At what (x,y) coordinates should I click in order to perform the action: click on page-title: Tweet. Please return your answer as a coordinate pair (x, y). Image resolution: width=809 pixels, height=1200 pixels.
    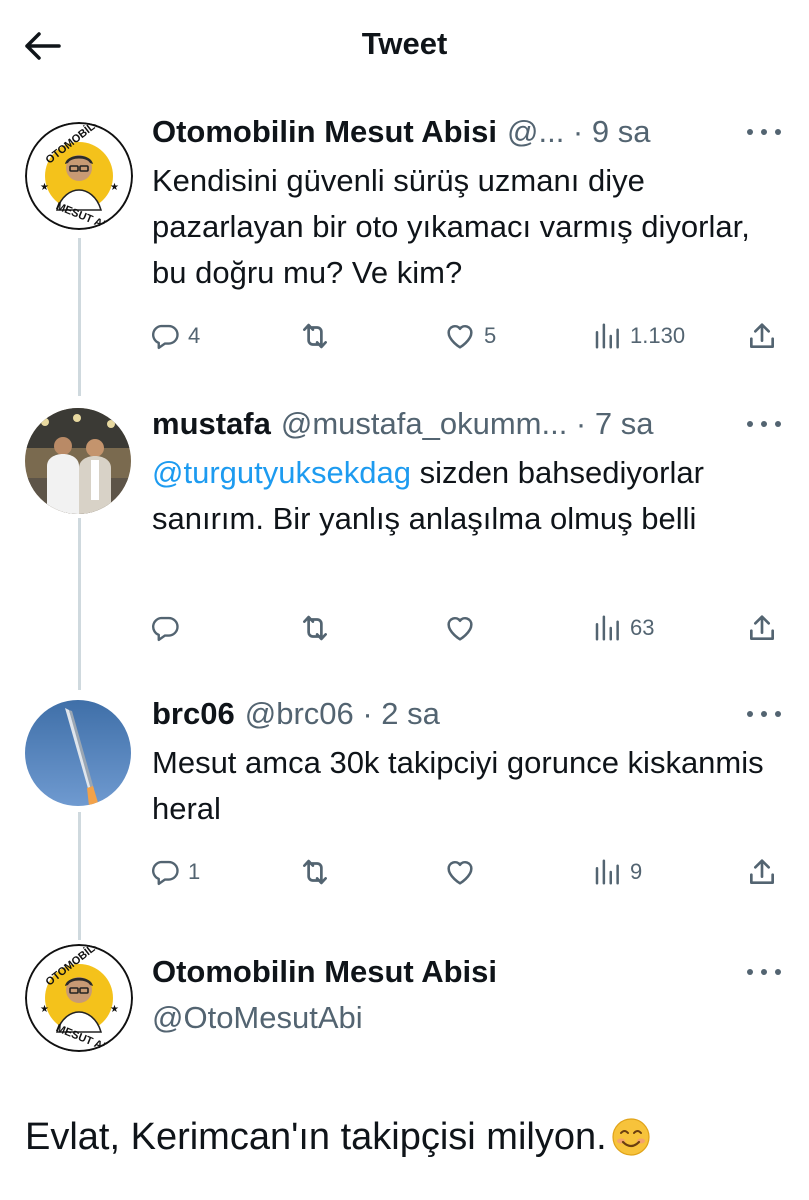
    Looking at the image, I should click on (404, 43).